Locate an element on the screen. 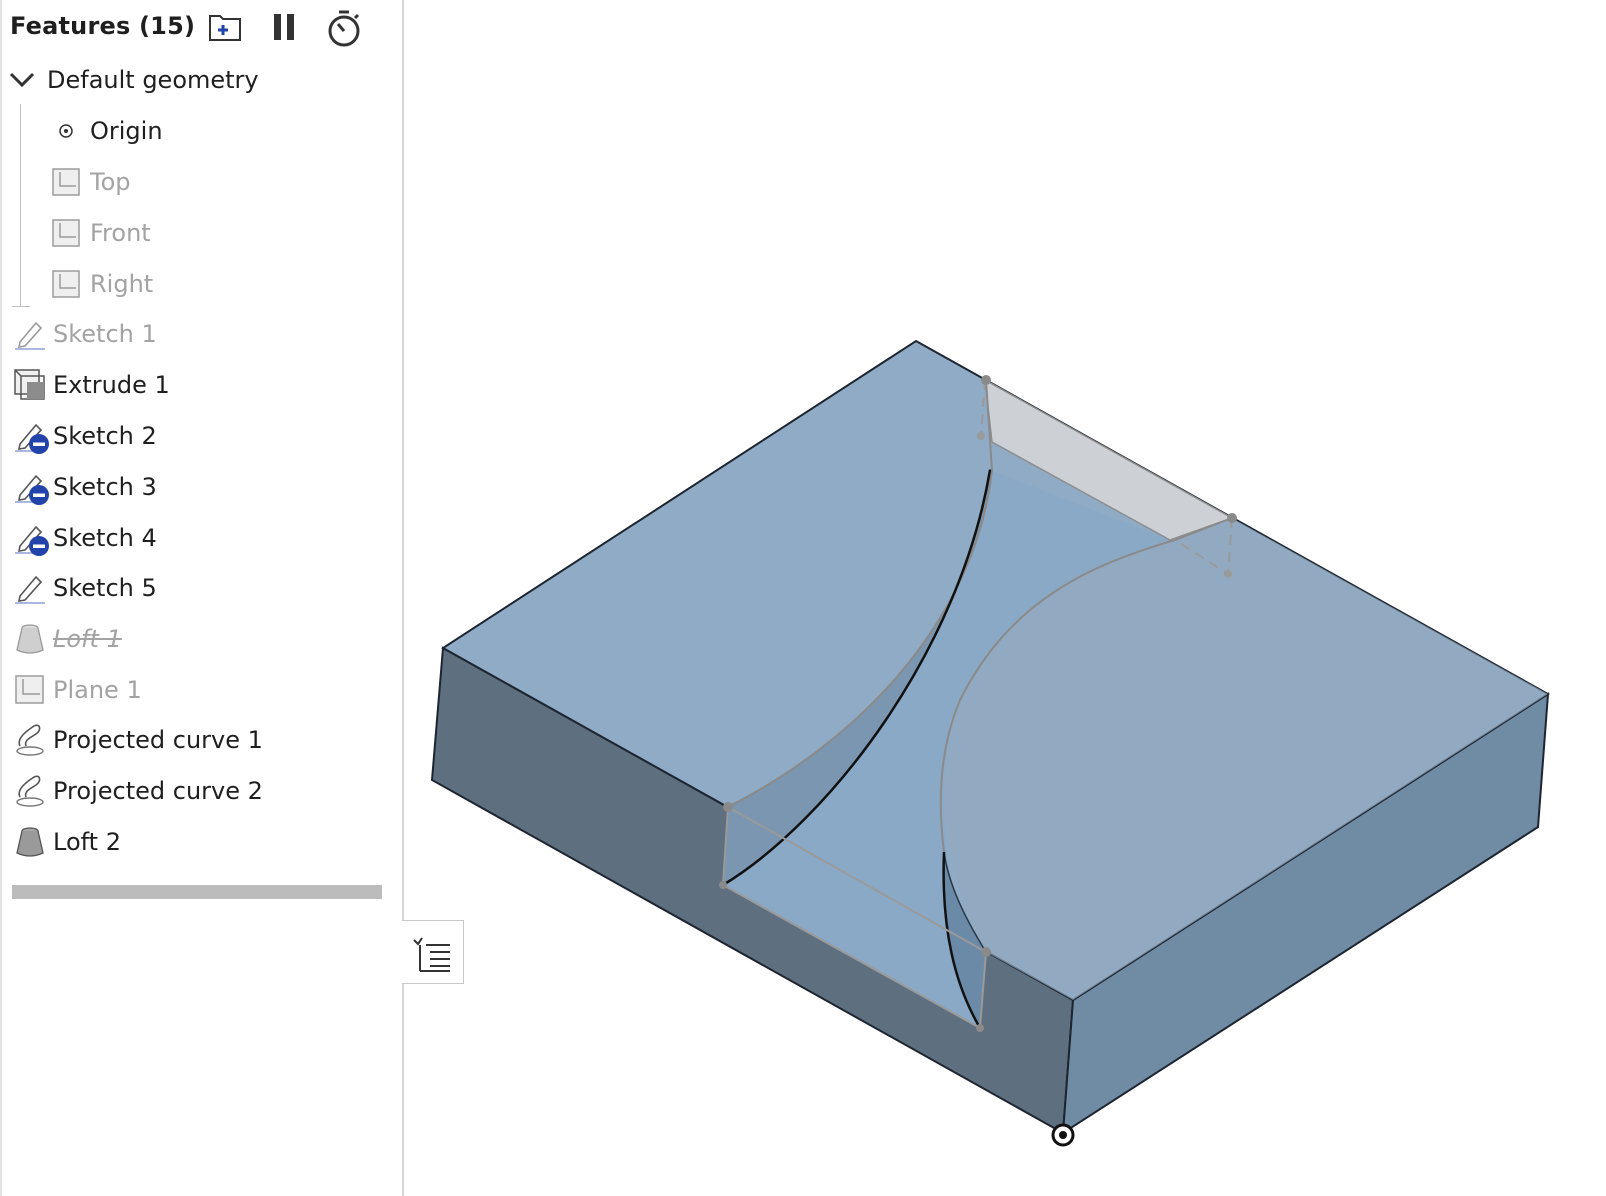 The width and height of the screenshot is (1606, 1196). pause-icon is located at coordinates (284, 27).